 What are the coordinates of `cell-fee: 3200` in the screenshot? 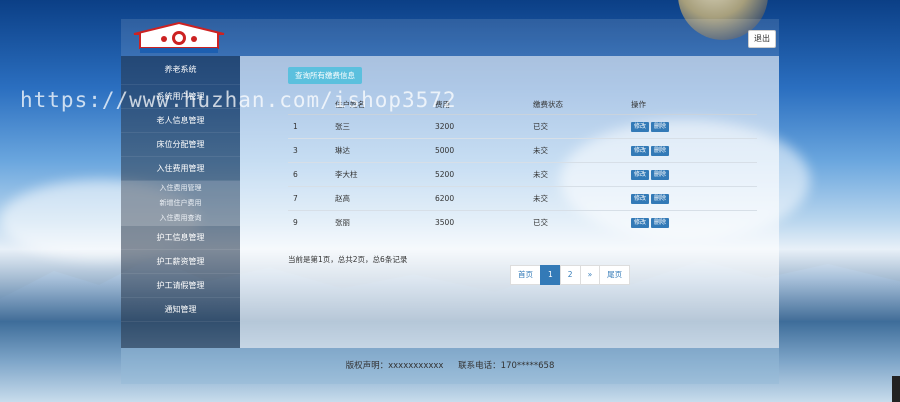 It's located at (479, 126).